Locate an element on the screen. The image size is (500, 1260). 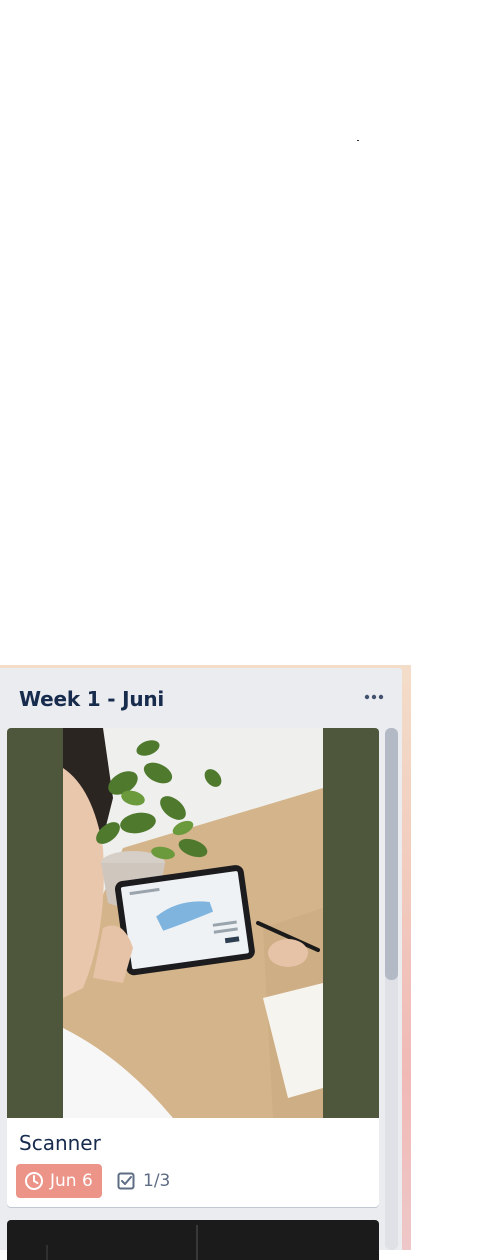
clock-icon is located at coordinates (34, 1181).